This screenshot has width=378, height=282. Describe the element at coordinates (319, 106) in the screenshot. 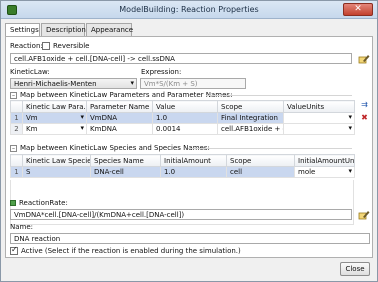

I see `column-header: ValueUnits` at that location.